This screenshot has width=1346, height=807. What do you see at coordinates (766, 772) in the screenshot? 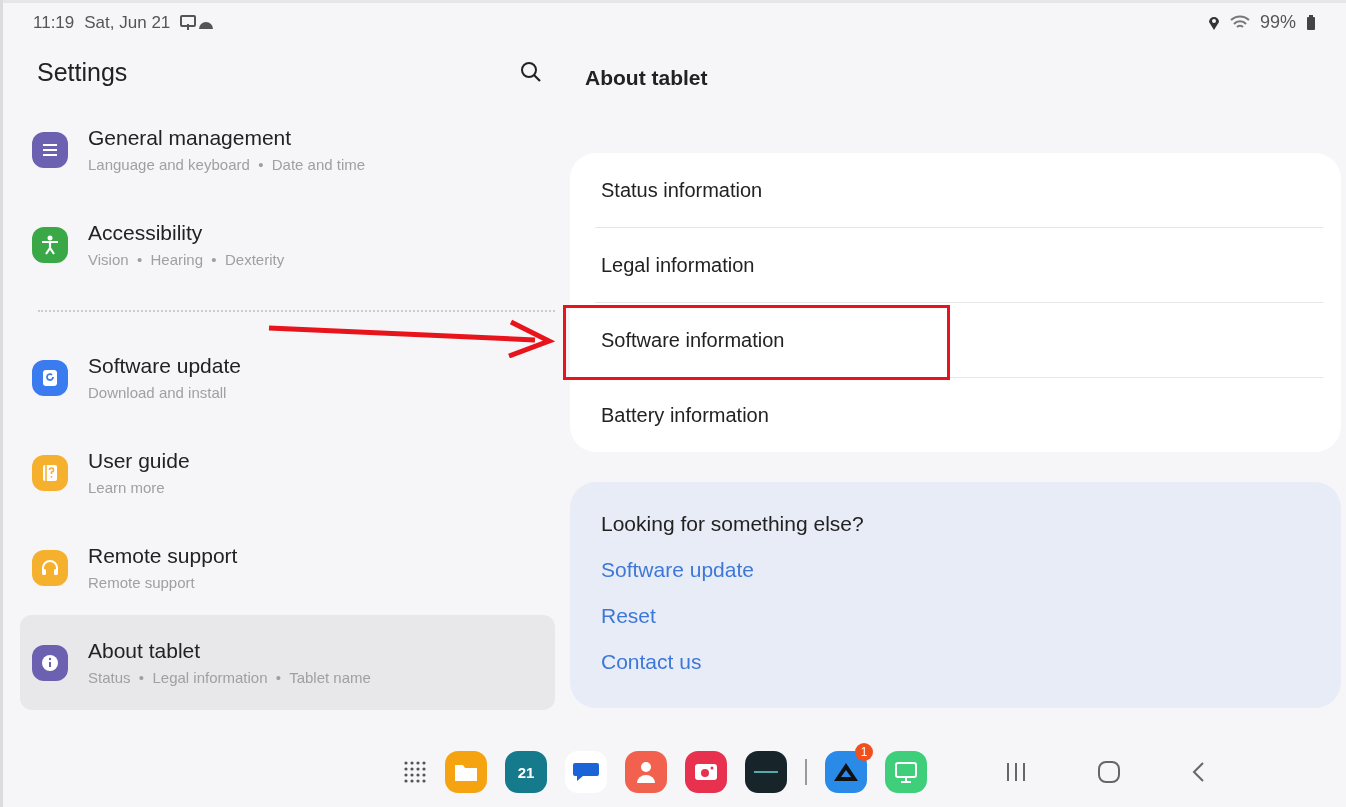
I see `app-icon` at bounding box center [766, 772].